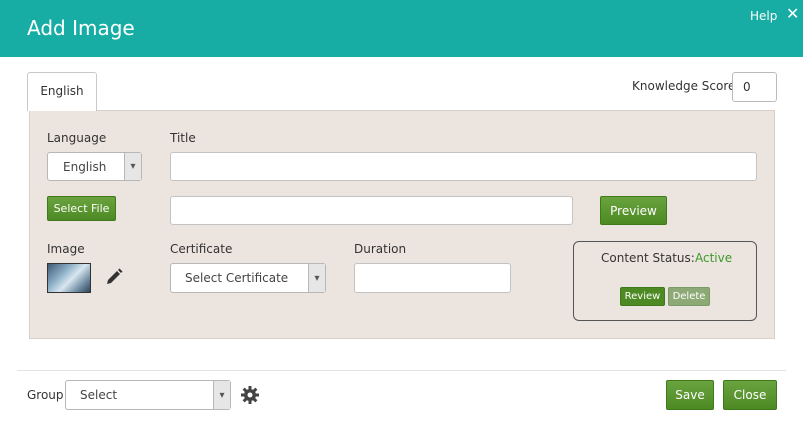  Describe the element at coordinates (66, 249) in the screenshot. I see `image-label: Image` at that location.